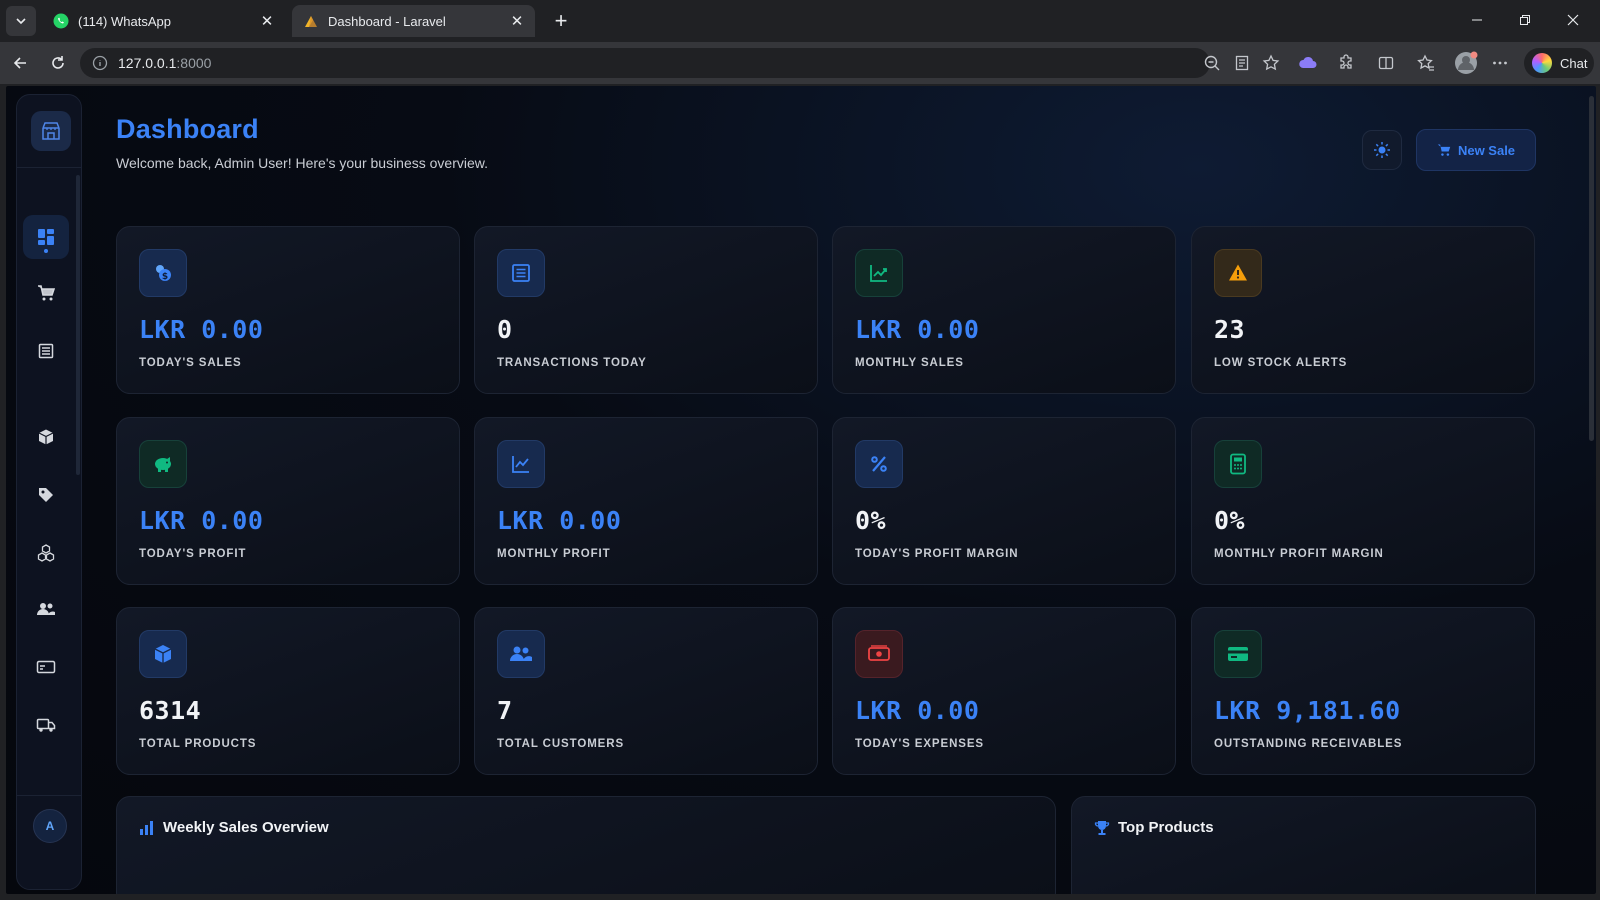  I want to click on panel-title: Top Products, so click(1166, 827).